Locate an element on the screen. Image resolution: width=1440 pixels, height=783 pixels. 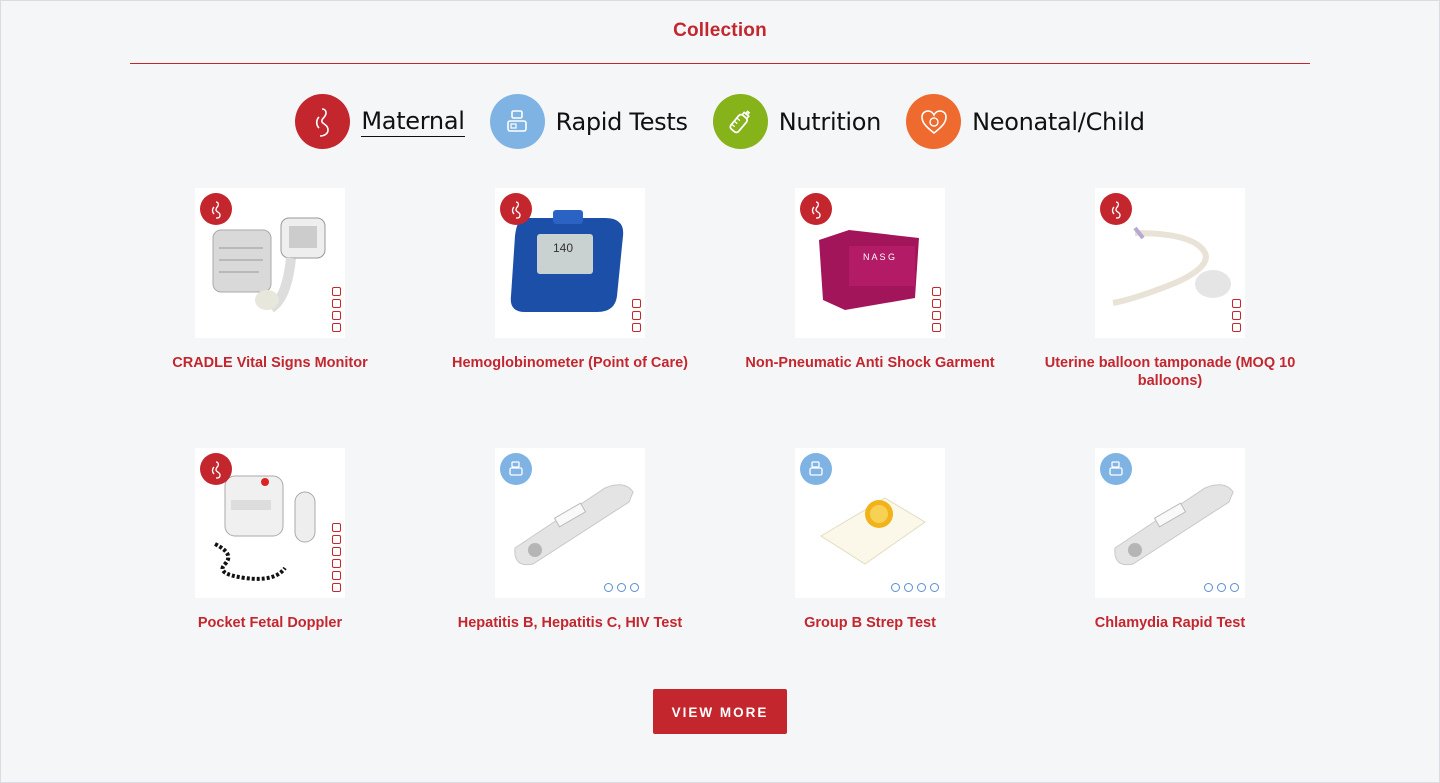
product-card: Chlamydia Rapid Test is located at coordinates (1170, 540).